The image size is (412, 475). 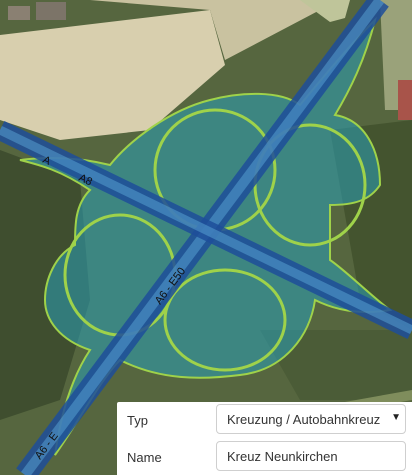 I want to click on type-select: Kreuzung / Autobahnkreuz ▼, so click(x=311, y=419).